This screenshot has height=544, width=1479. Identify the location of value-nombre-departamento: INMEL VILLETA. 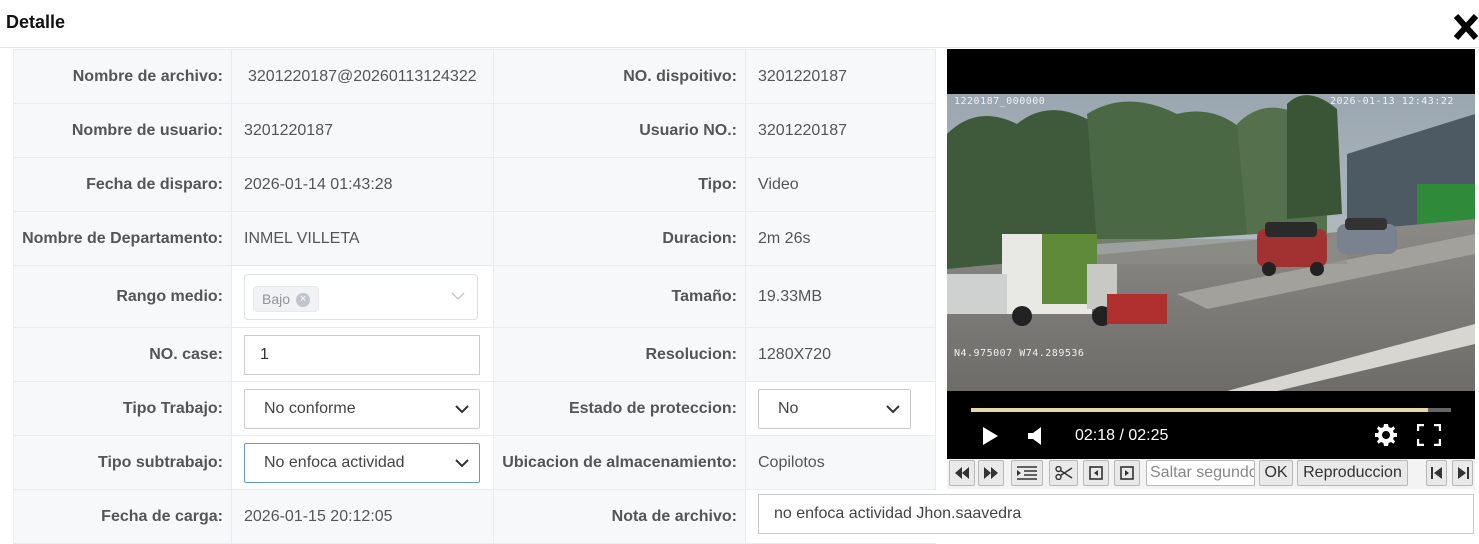
(362, 238).